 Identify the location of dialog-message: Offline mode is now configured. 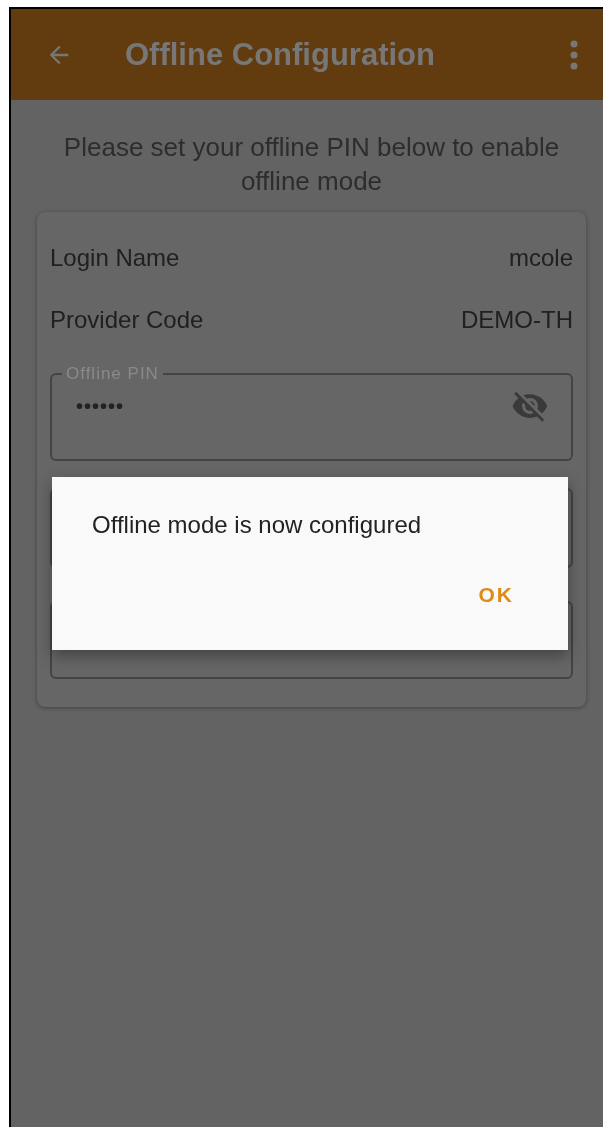
(257, 525).